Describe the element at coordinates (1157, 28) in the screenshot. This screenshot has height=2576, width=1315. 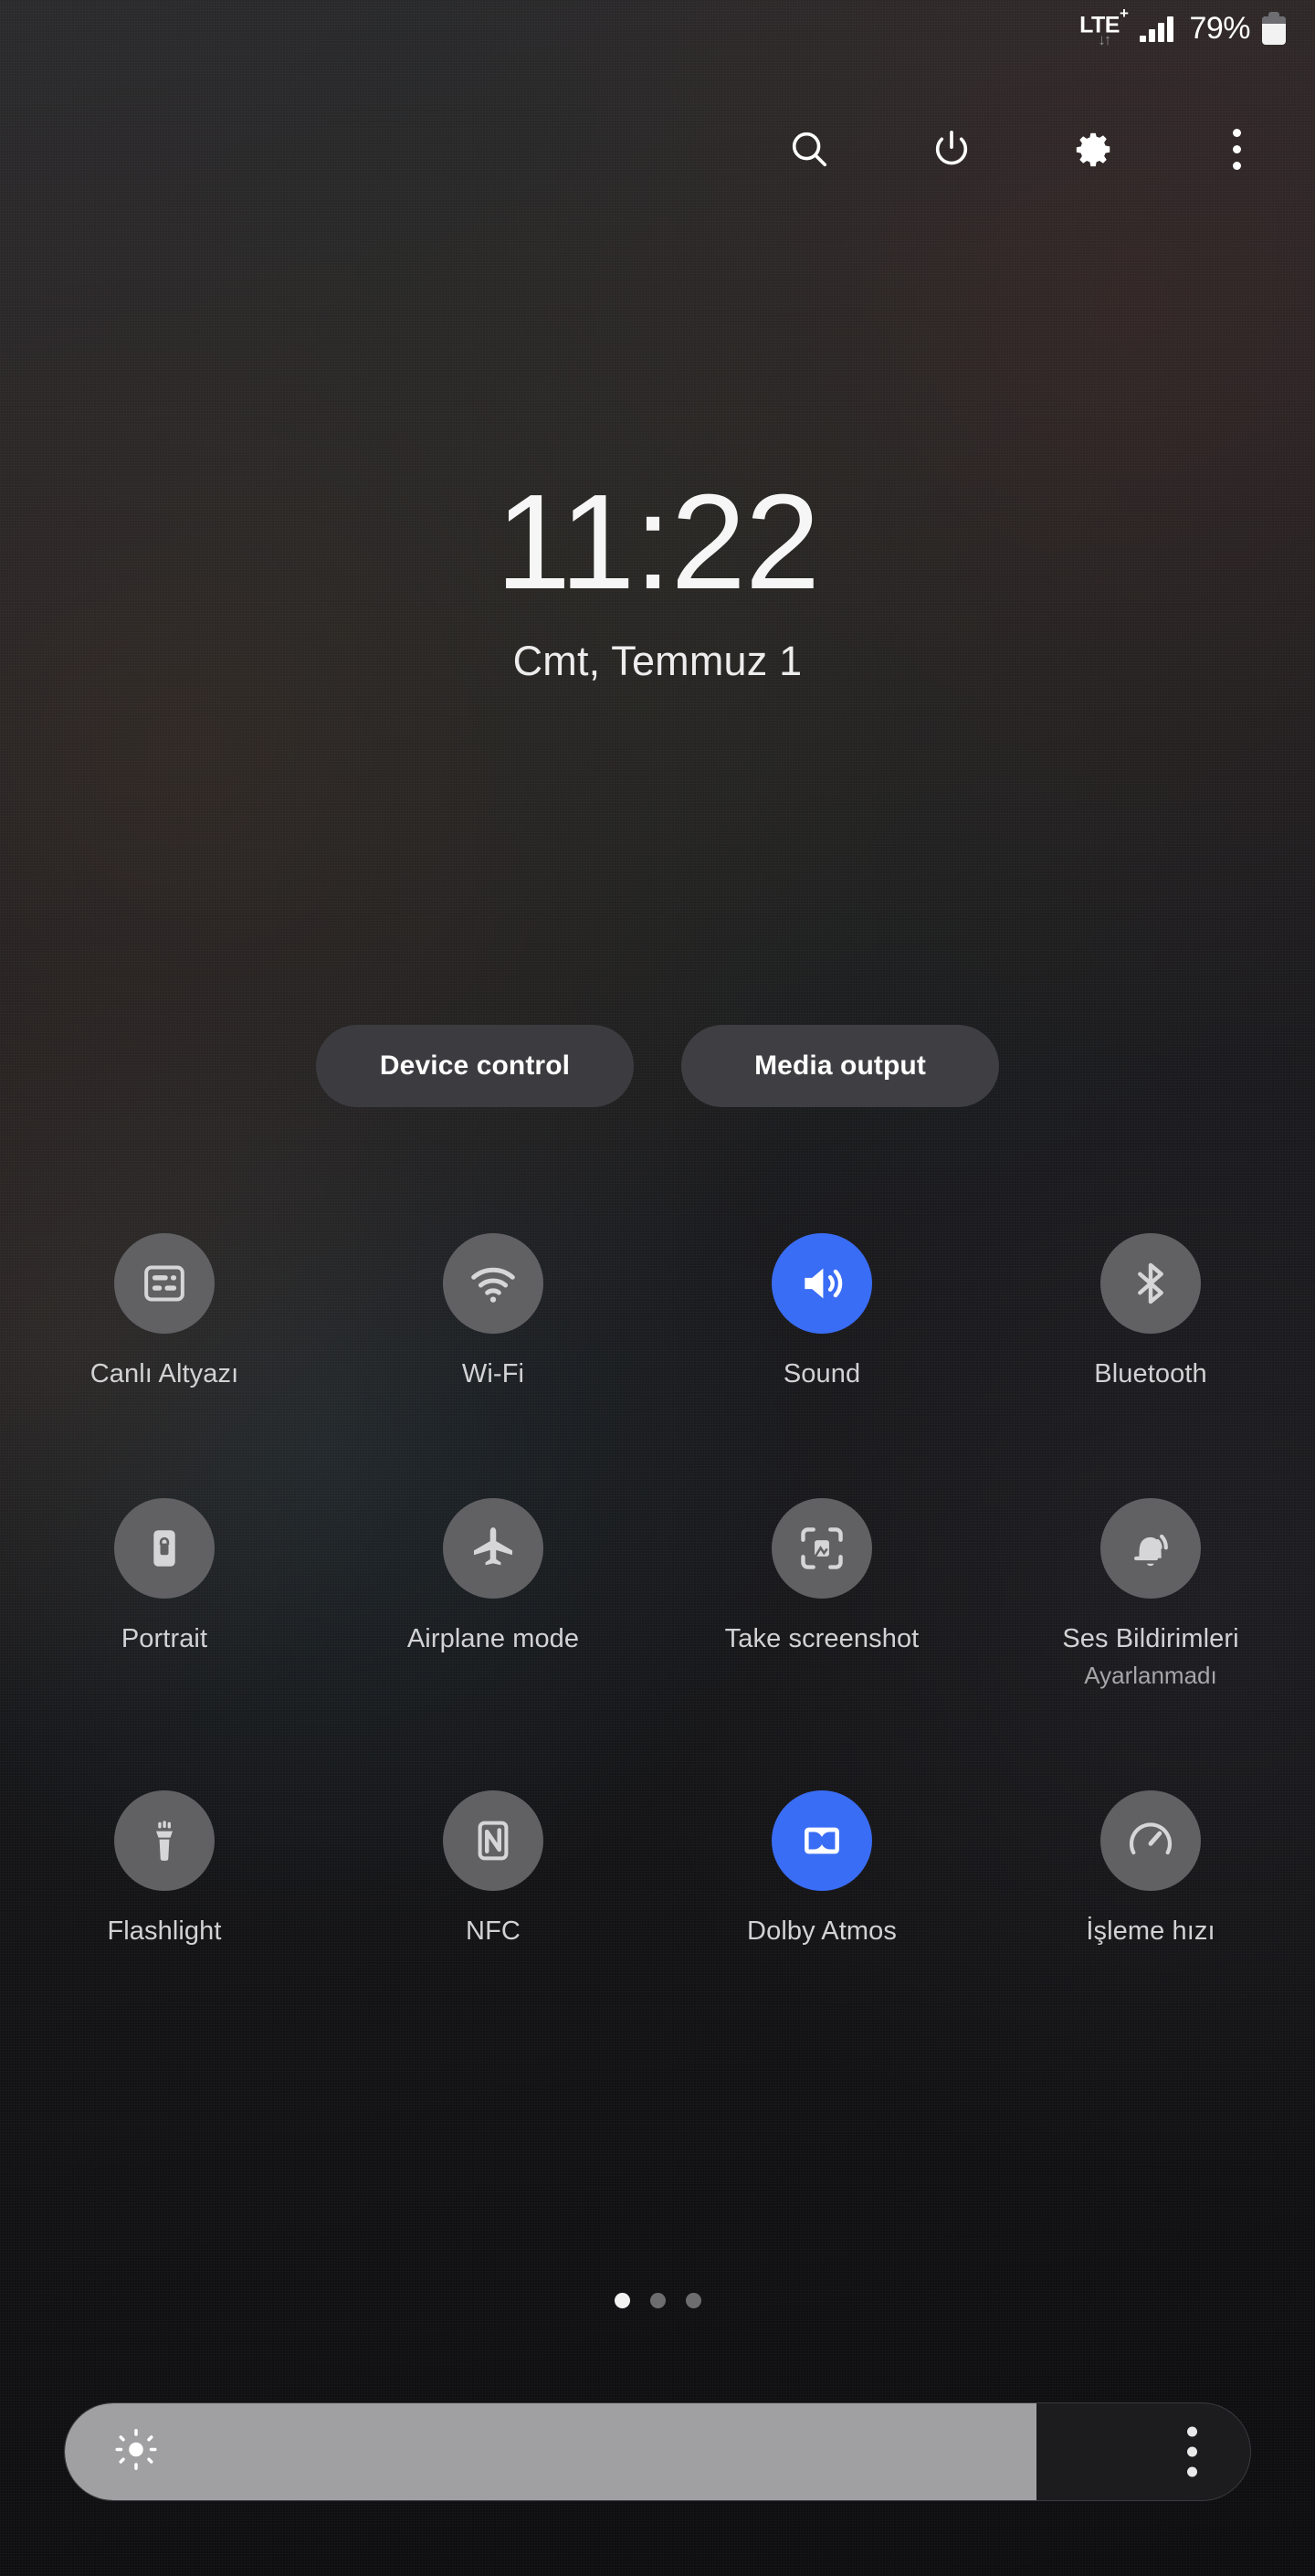
I see `signal-strength-icon` at that location.